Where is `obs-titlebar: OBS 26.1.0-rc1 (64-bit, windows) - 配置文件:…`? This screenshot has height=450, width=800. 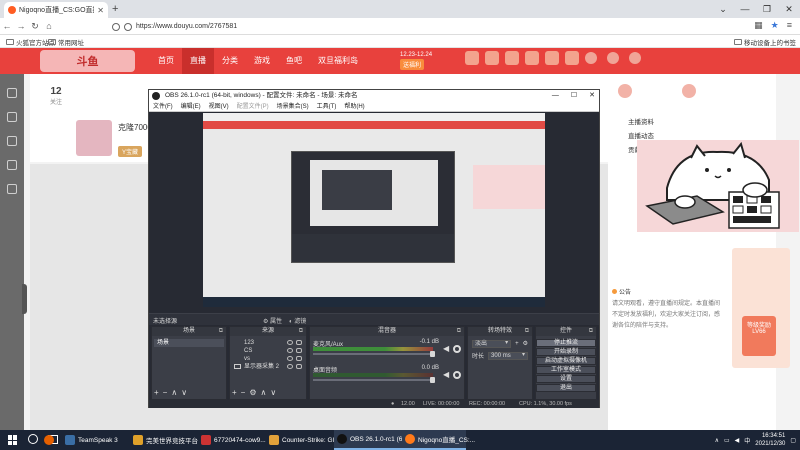
obs-titlebar: OBS 26.1.0-rc1 (64-bit, windows) - 配置文件:… is located at coordinates (374, 96).